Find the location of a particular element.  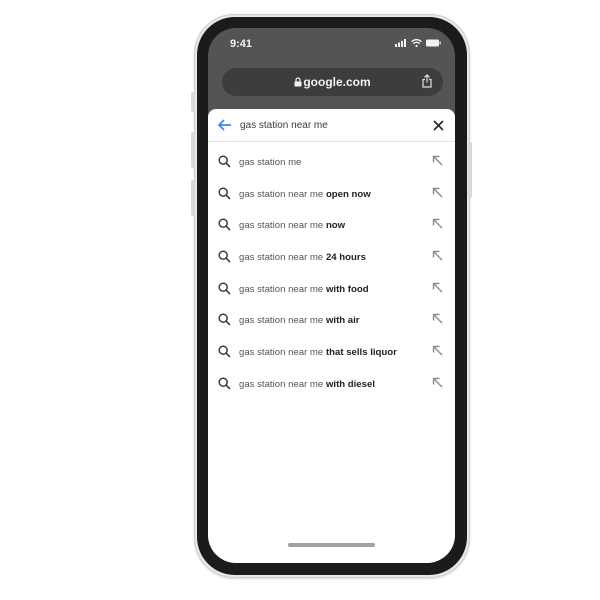

suggestion-text: gas station near me now is located at coordinates (292, 225).